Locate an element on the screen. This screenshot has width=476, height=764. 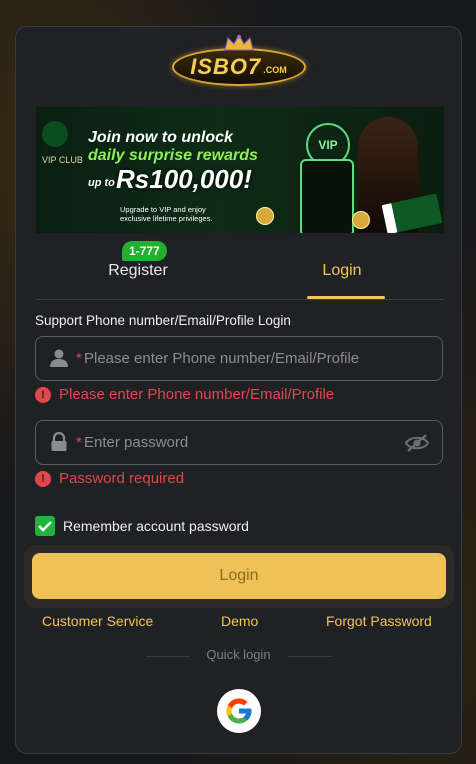
auth-tabs: Register 1-777 Login is located at coordinates (240, 270).